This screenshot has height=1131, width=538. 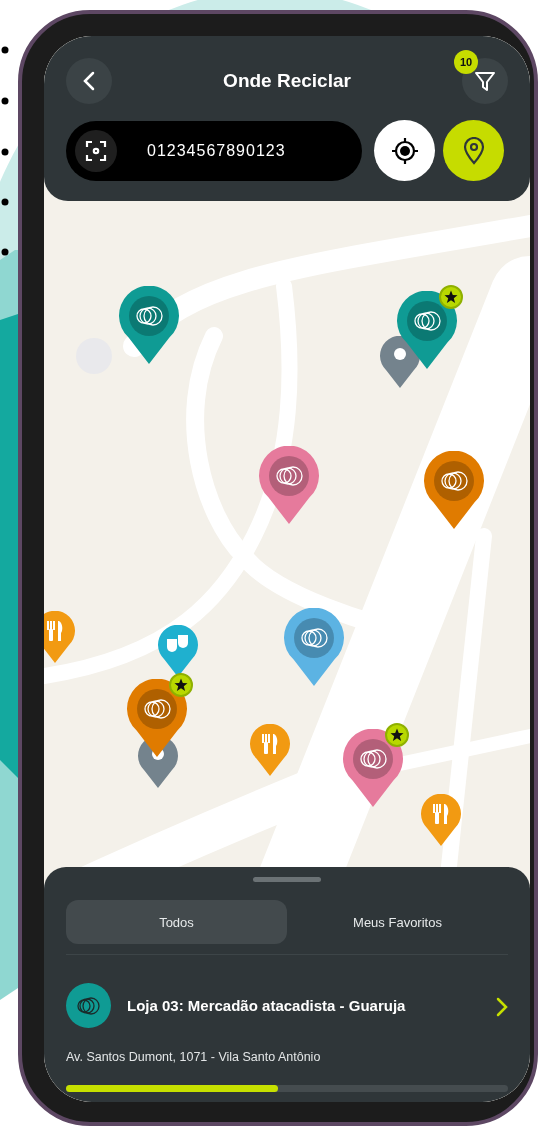 I want to click on code-search-field: 01234567890123, so click(x=214, y=150).